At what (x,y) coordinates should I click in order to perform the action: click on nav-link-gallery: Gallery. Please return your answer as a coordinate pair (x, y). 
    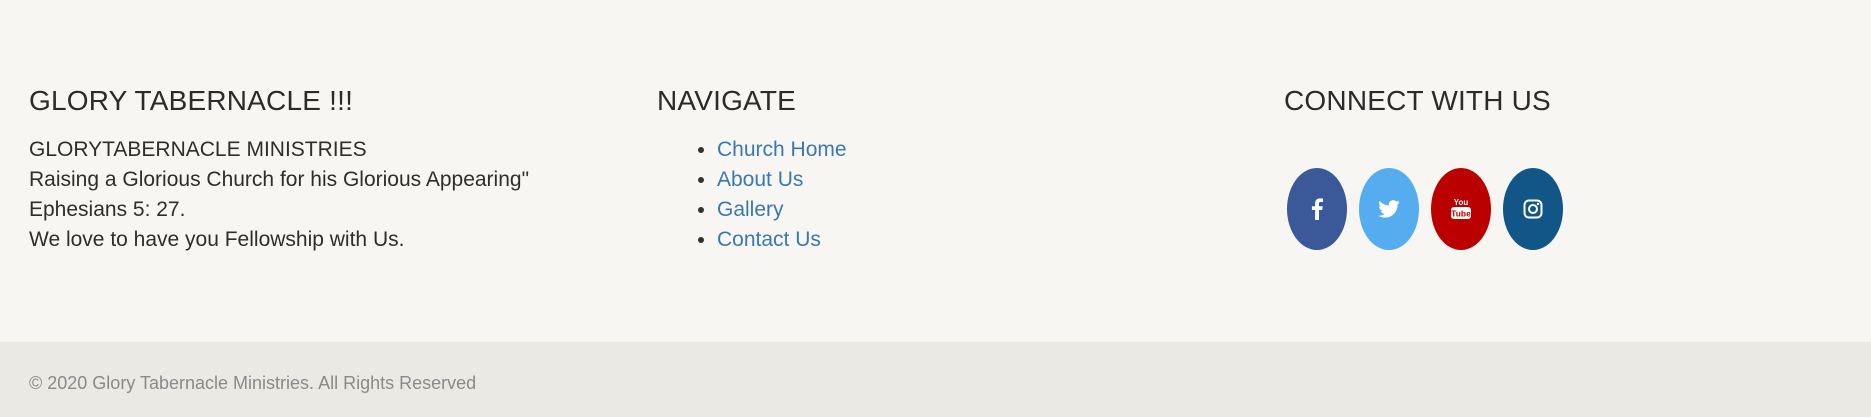
    Looking at the image, I should click on (750, 209).